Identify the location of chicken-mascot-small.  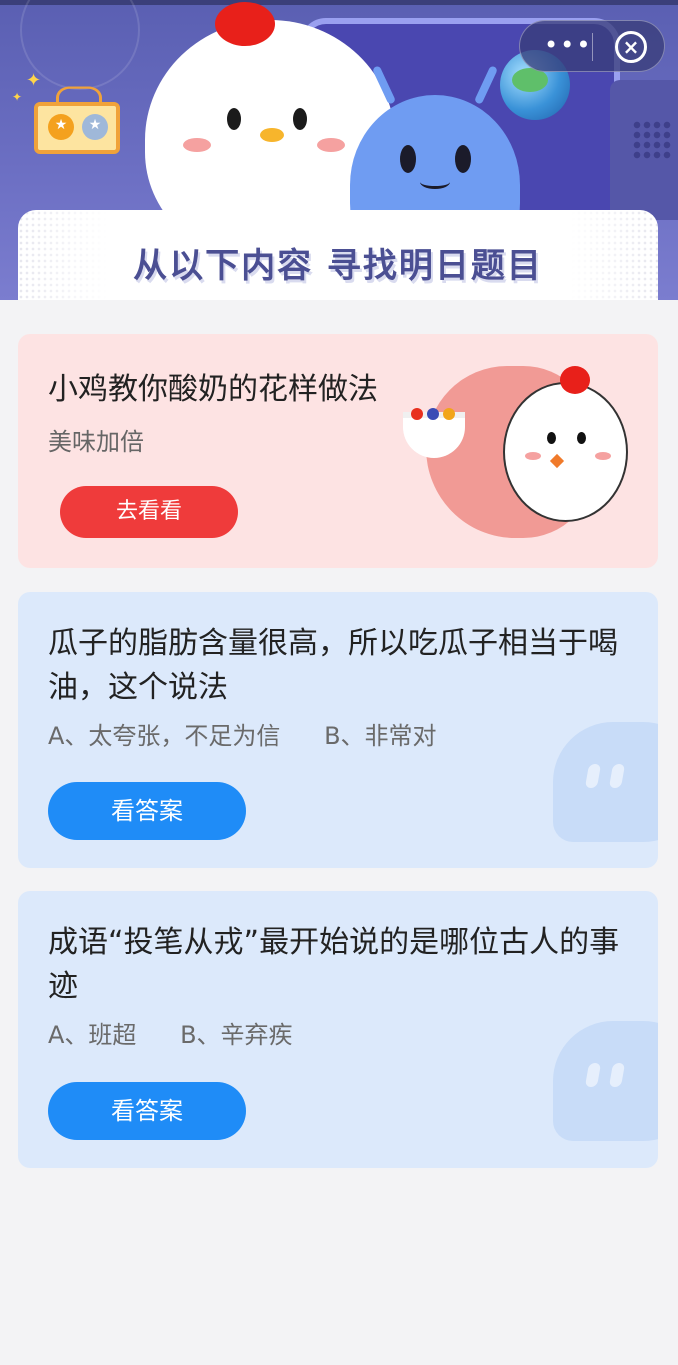
(565, 444).